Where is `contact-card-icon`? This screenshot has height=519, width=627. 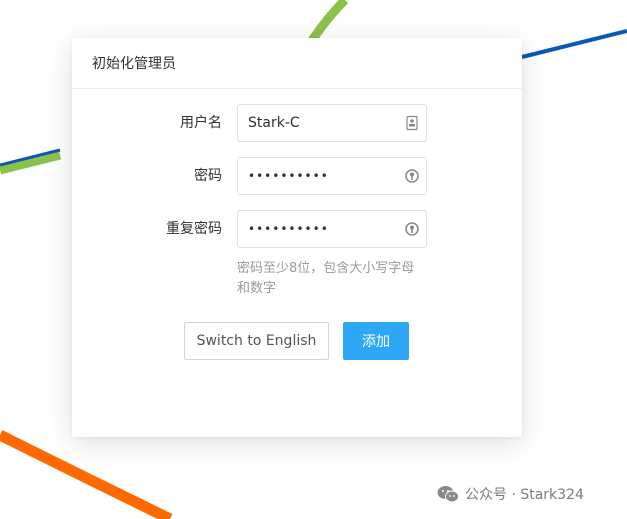
contact-card-icon is located at coordinates (412, 123).